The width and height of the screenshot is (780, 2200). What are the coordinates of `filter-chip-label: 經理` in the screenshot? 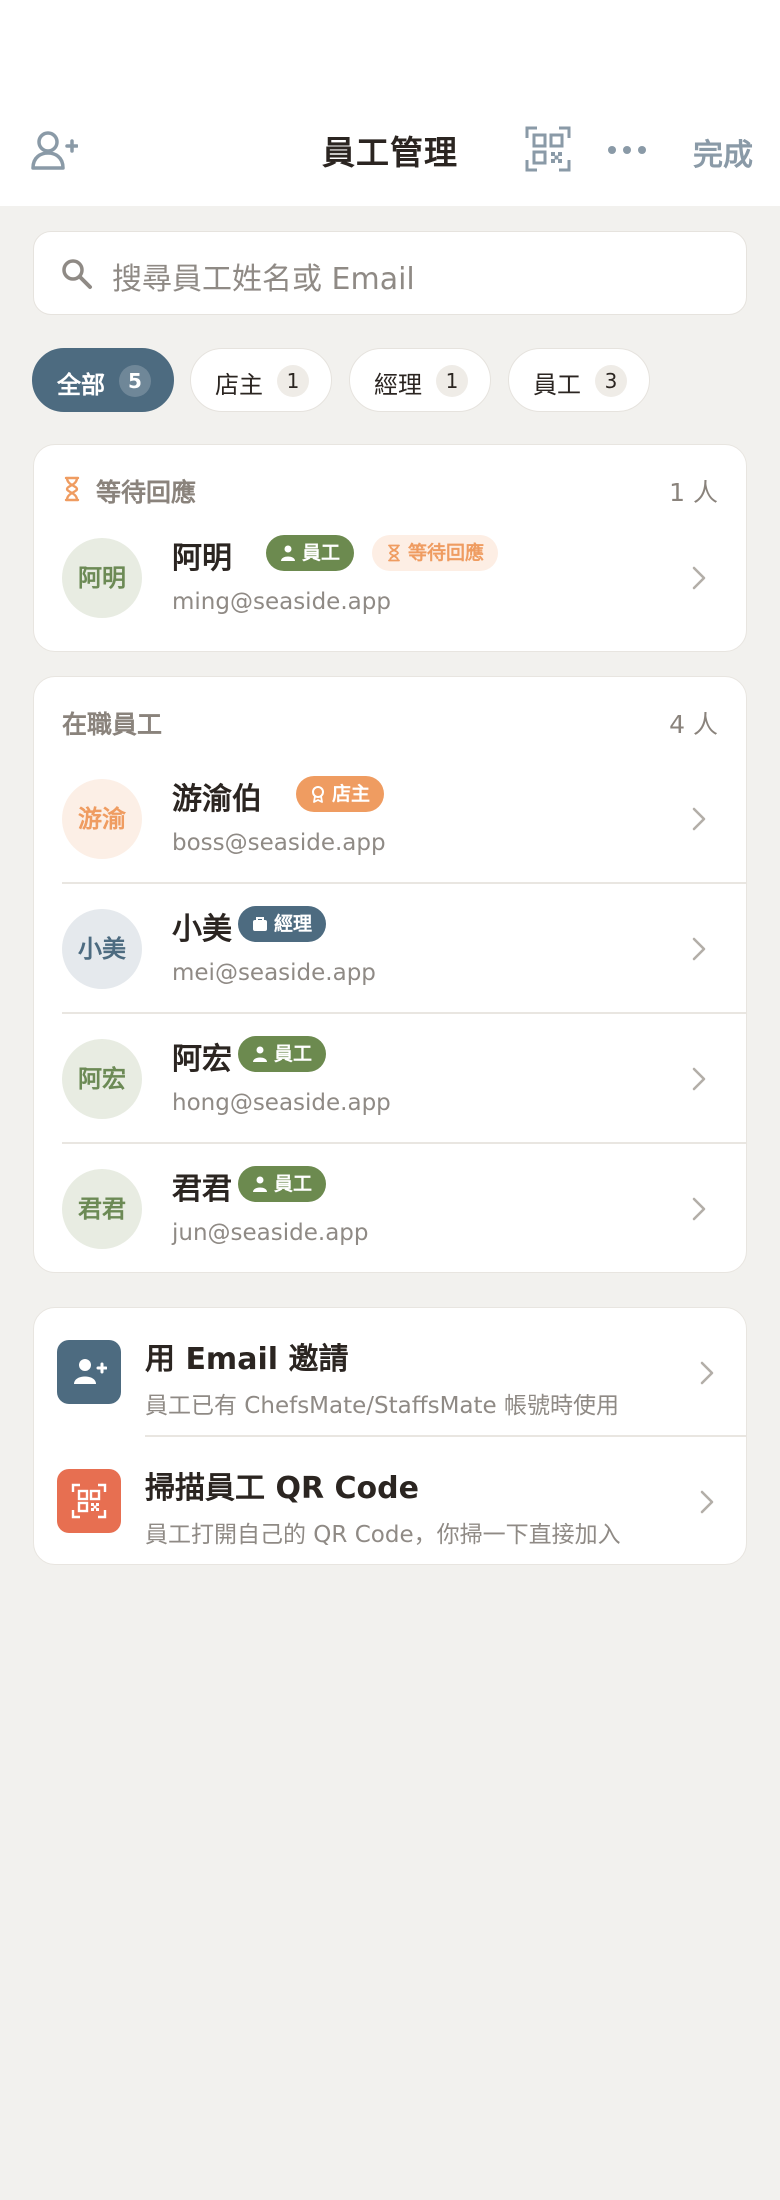 It's located at (398, 385).